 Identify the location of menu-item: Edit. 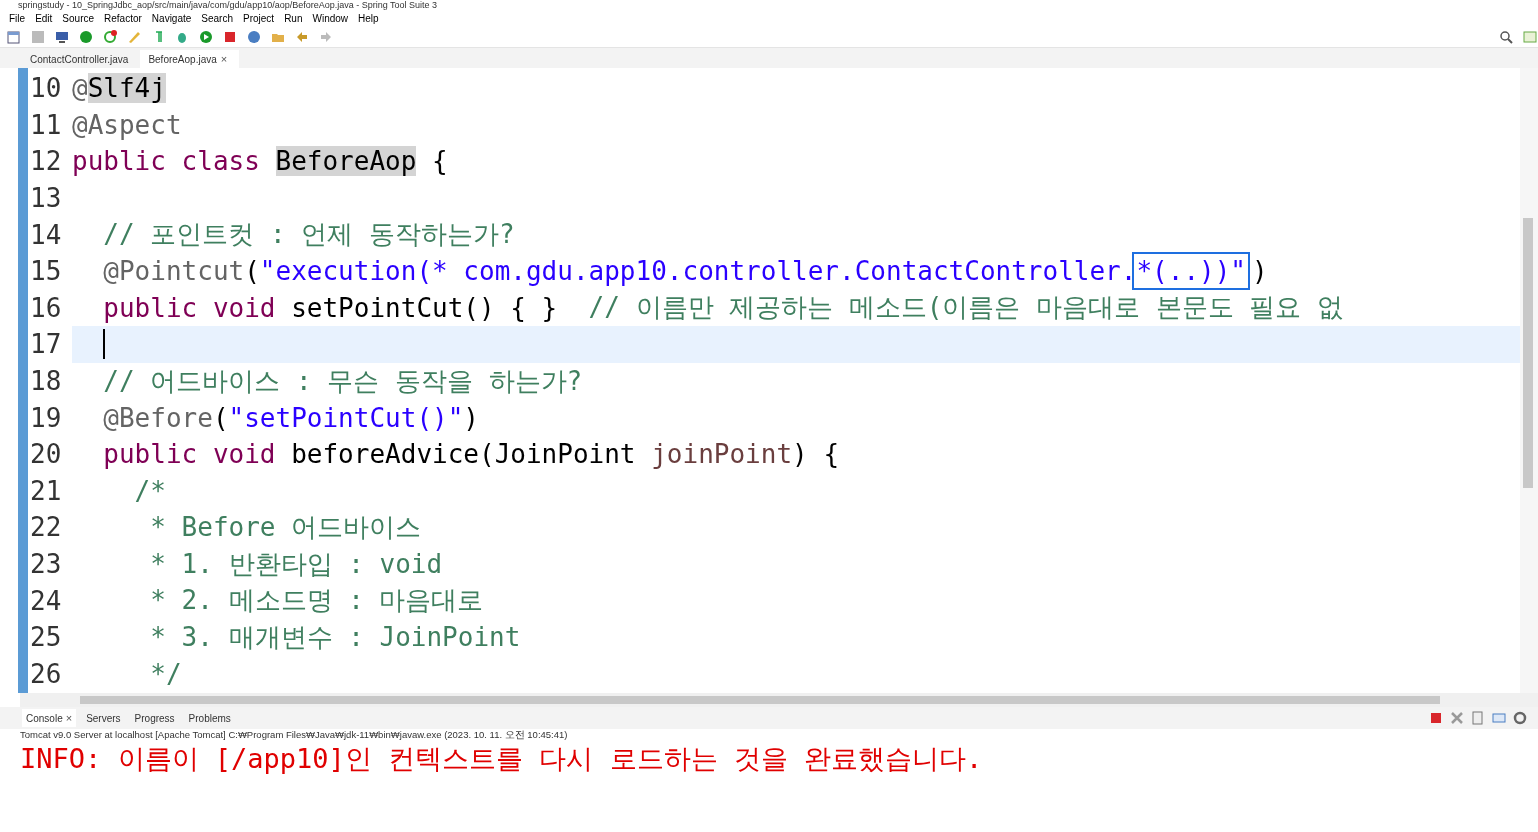
(44, 18).